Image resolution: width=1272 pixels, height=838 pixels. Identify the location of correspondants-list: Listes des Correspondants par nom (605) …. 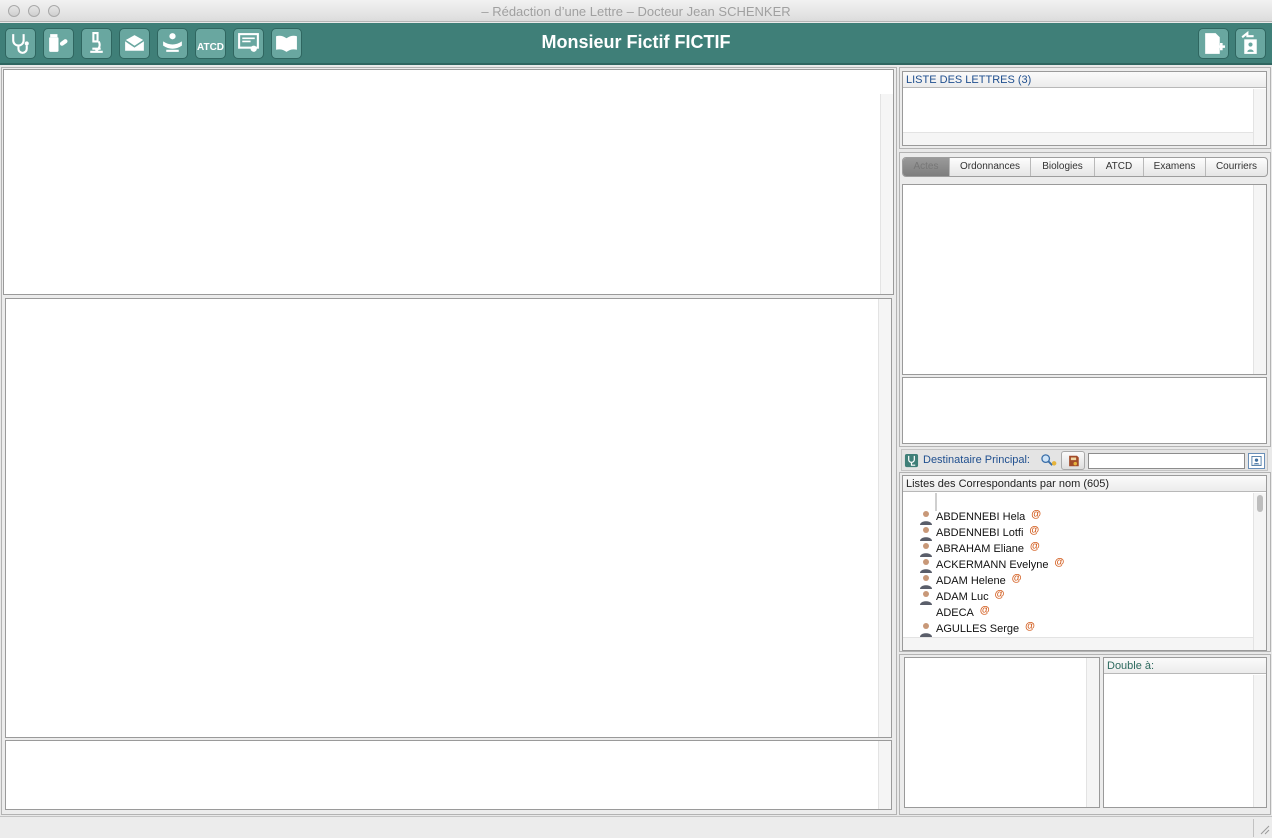
(1084, 563).